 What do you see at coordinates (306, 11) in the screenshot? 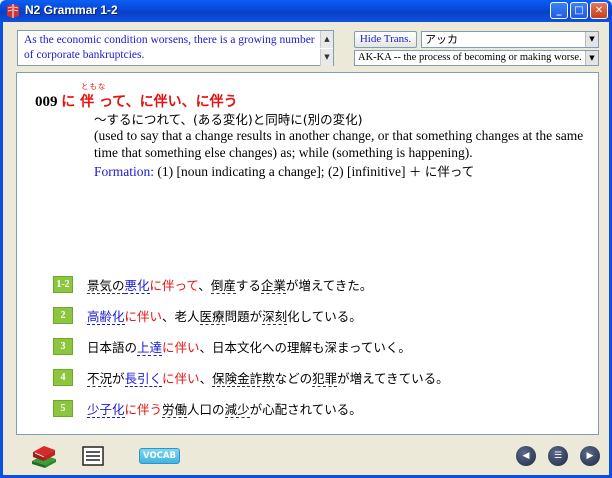
I see `title-bar: N2 Grammar 1-2 _ □ ✕` at bounding box center [306, 11].